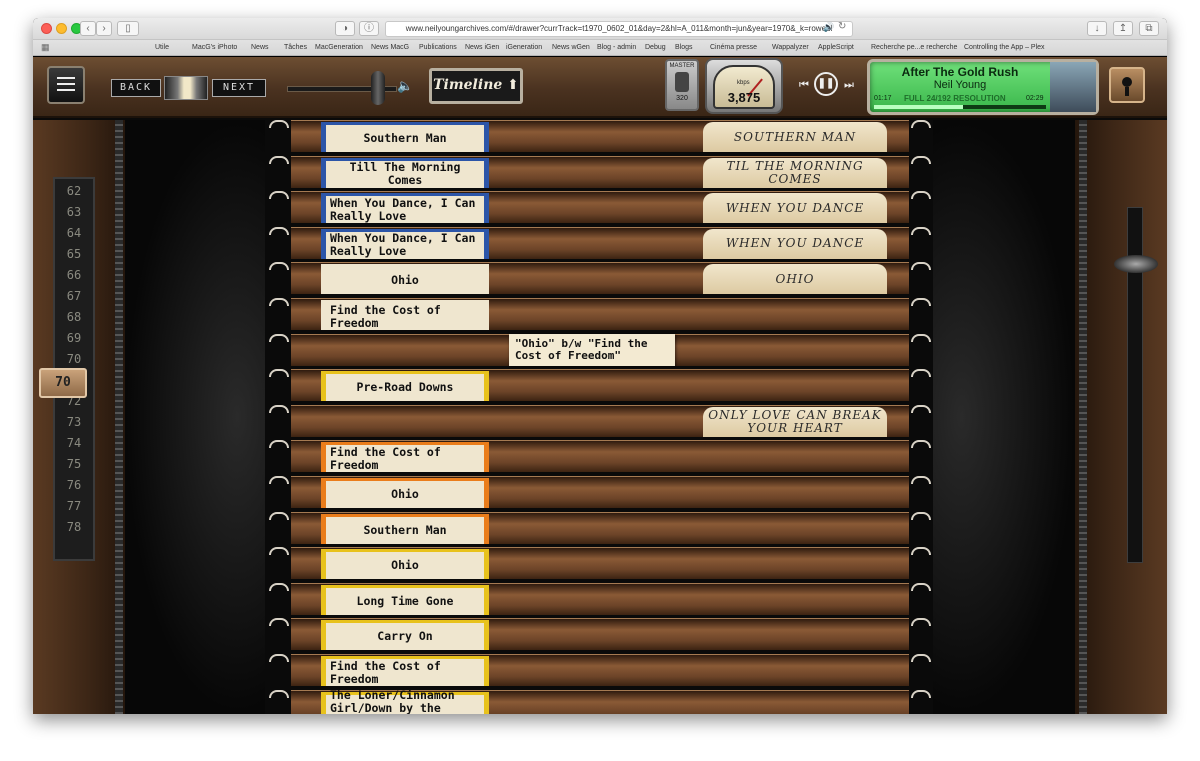  I want to click on drawer-row: "Ohio" b/w "Find the Cost of Freedom", so click(600, 349).